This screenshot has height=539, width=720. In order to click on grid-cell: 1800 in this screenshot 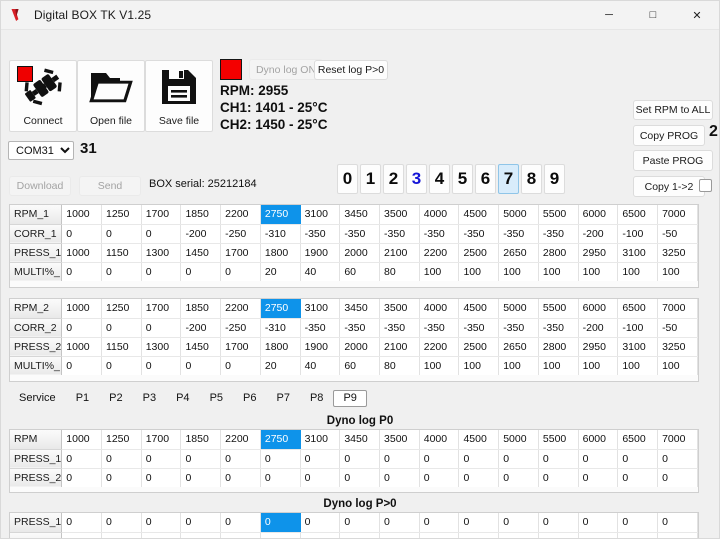, I will do `click(280, 253)`.